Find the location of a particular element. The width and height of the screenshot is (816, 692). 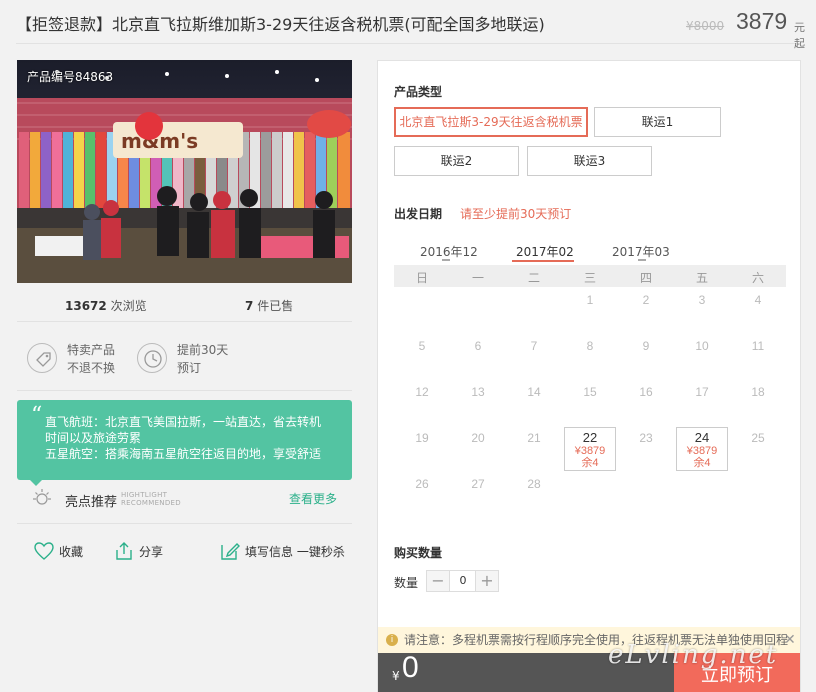

calendar-day: 11 is located at coordinates (758, 357).